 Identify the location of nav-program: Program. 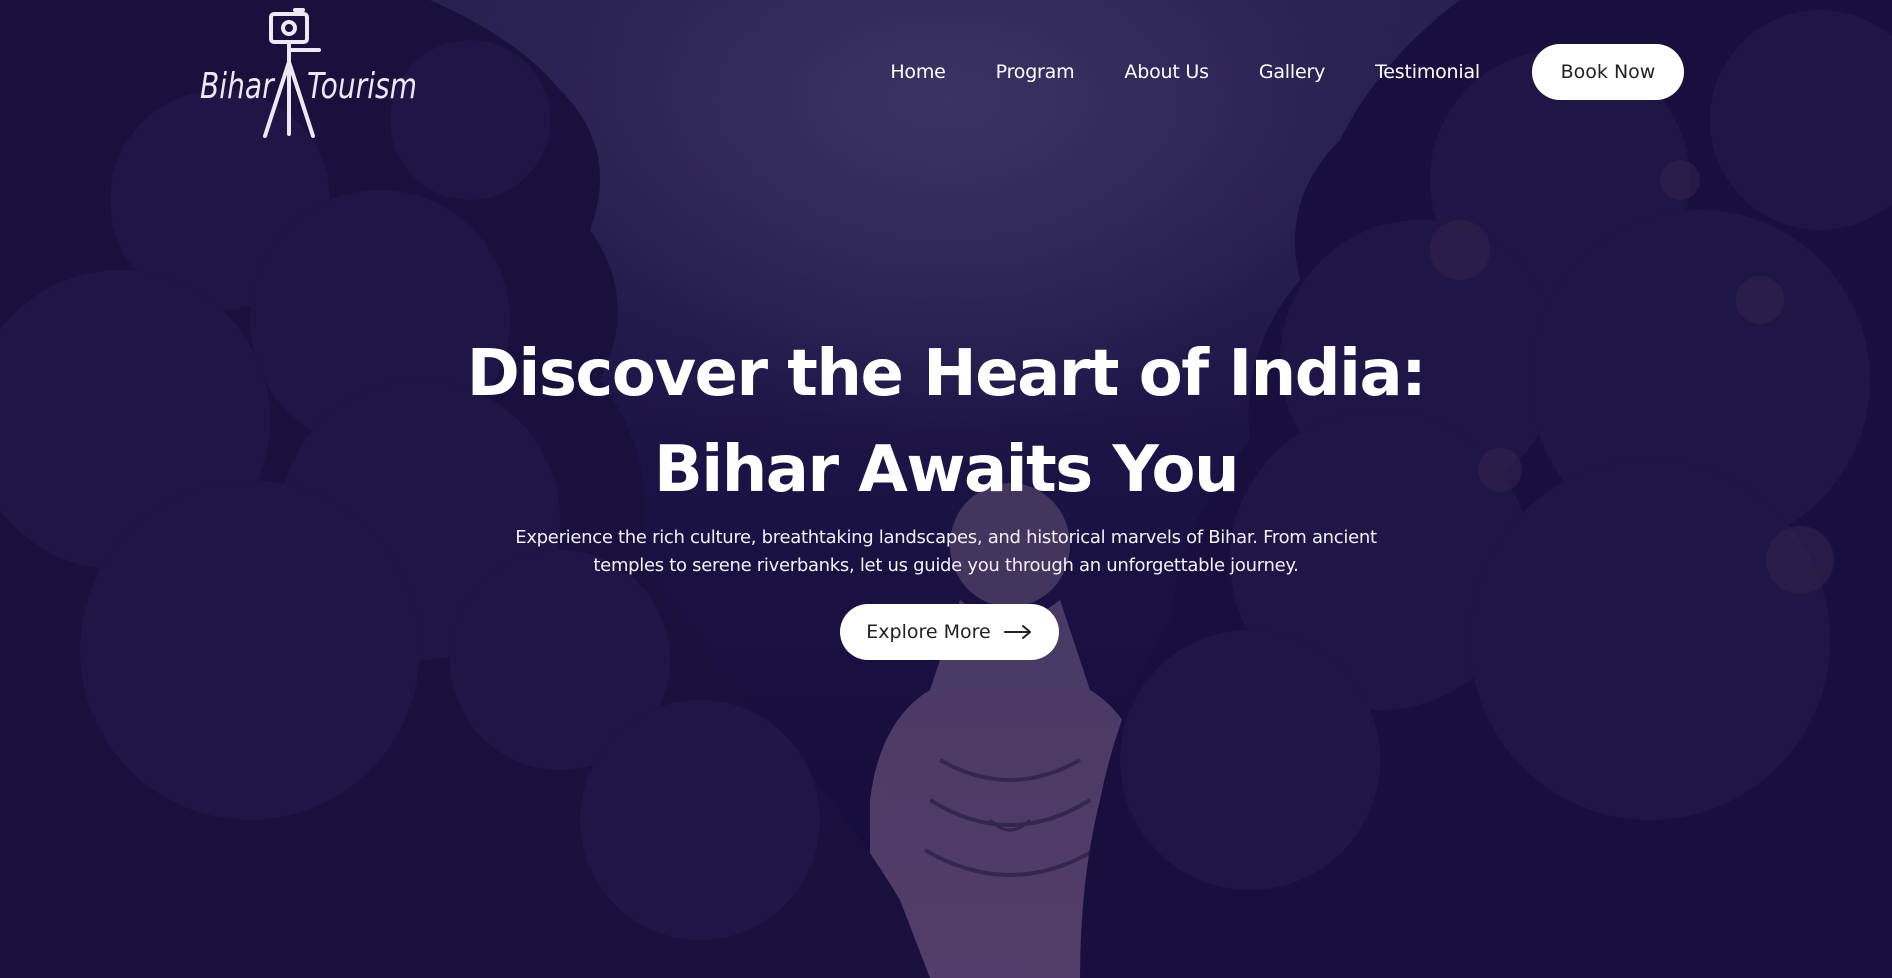
(1035, 72).